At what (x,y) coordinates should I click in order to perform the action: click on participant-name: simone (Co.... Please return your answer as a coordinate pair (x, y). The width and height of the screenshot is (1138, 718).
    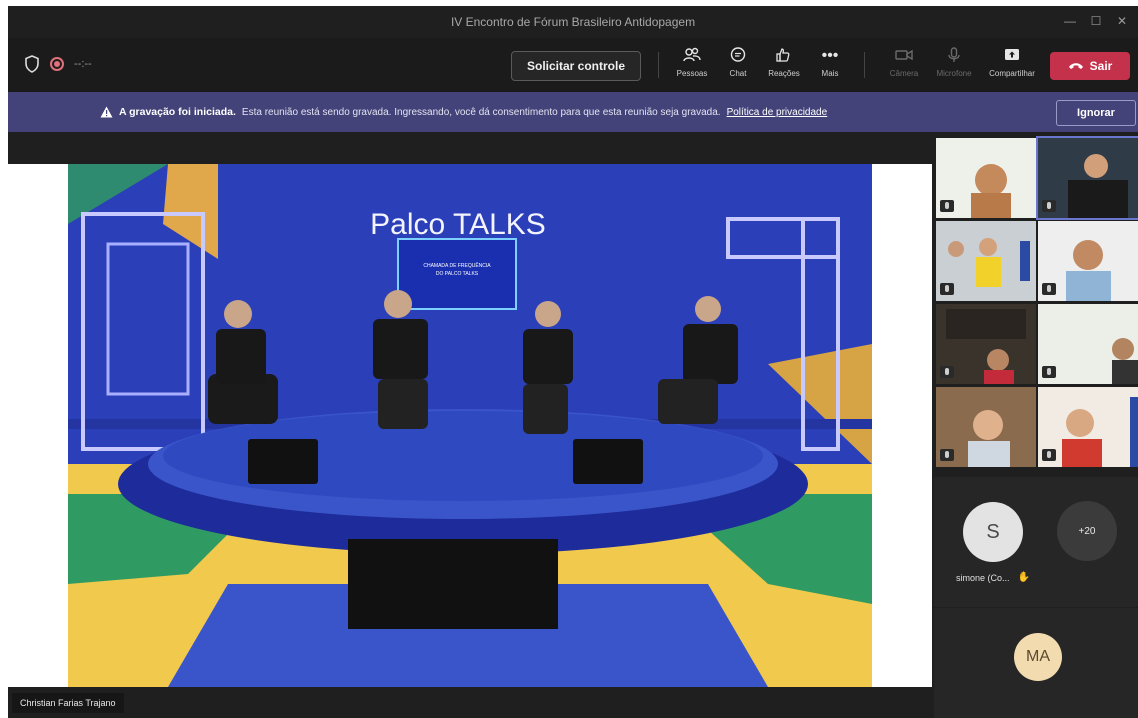
    Looking at the image, I should click on (983, 577).